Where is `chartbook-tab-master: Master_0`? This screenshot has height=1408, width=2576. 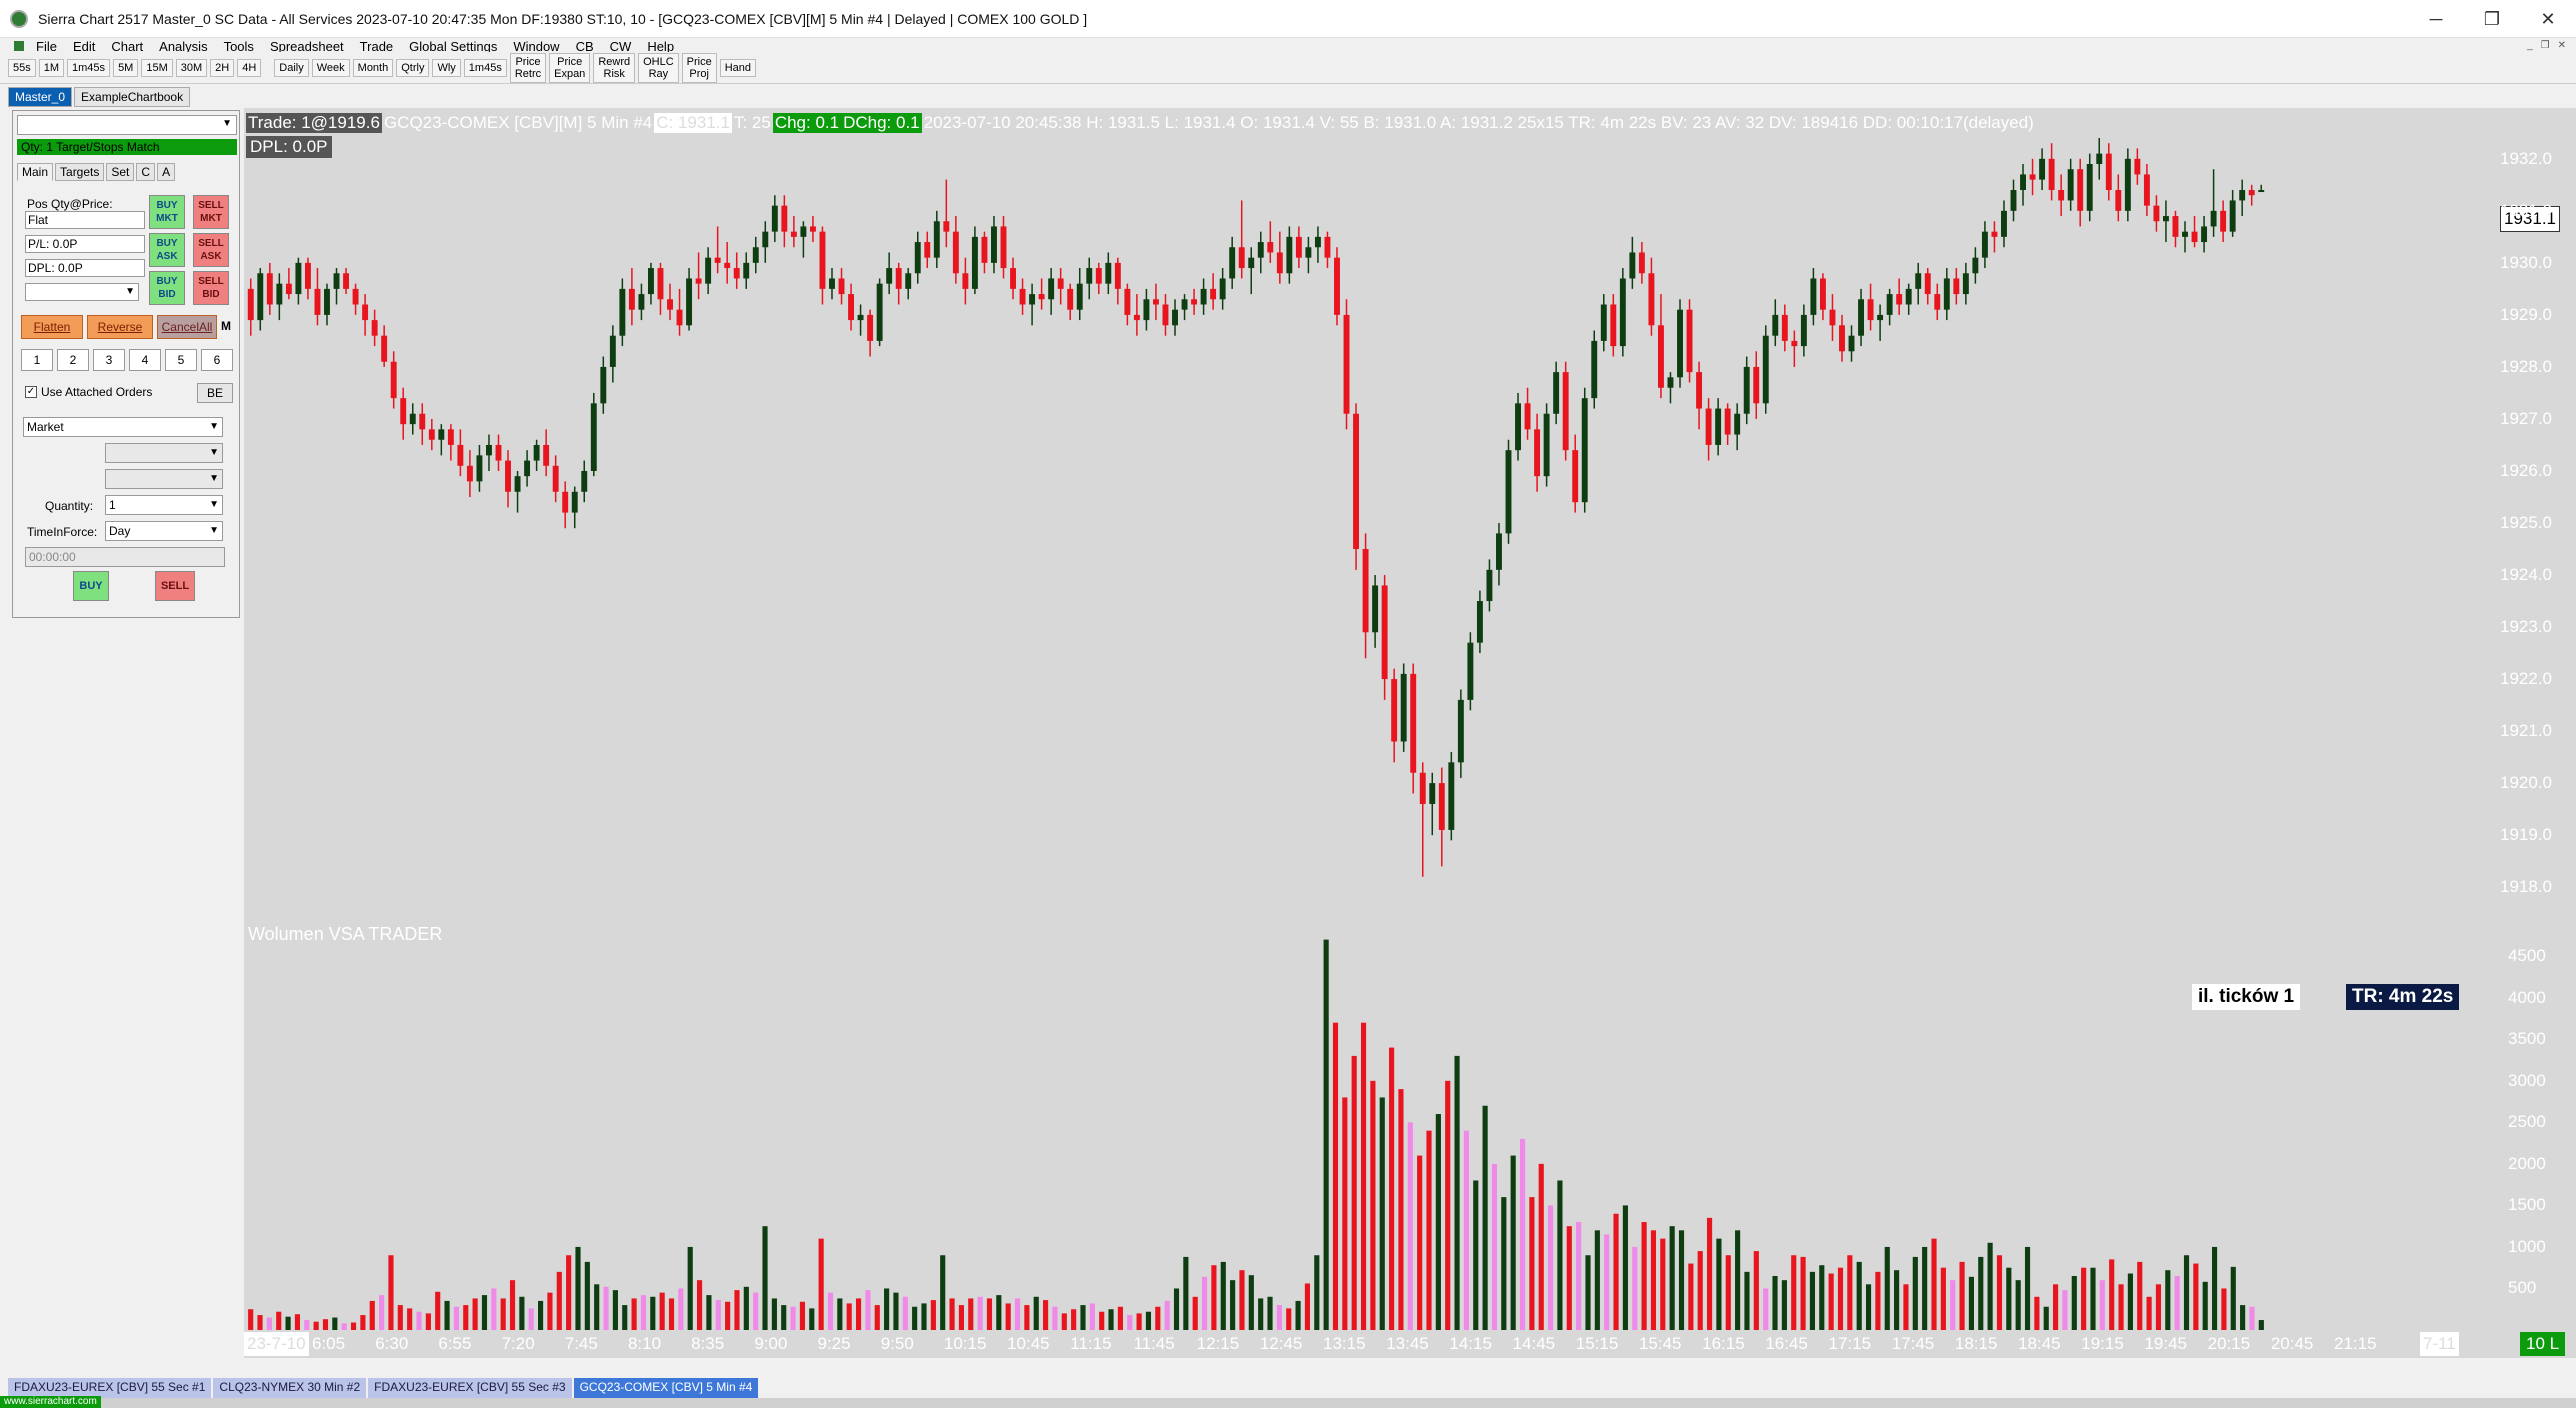 chartbook-tab-master: Master_0 is located at coordinates (40, 97).